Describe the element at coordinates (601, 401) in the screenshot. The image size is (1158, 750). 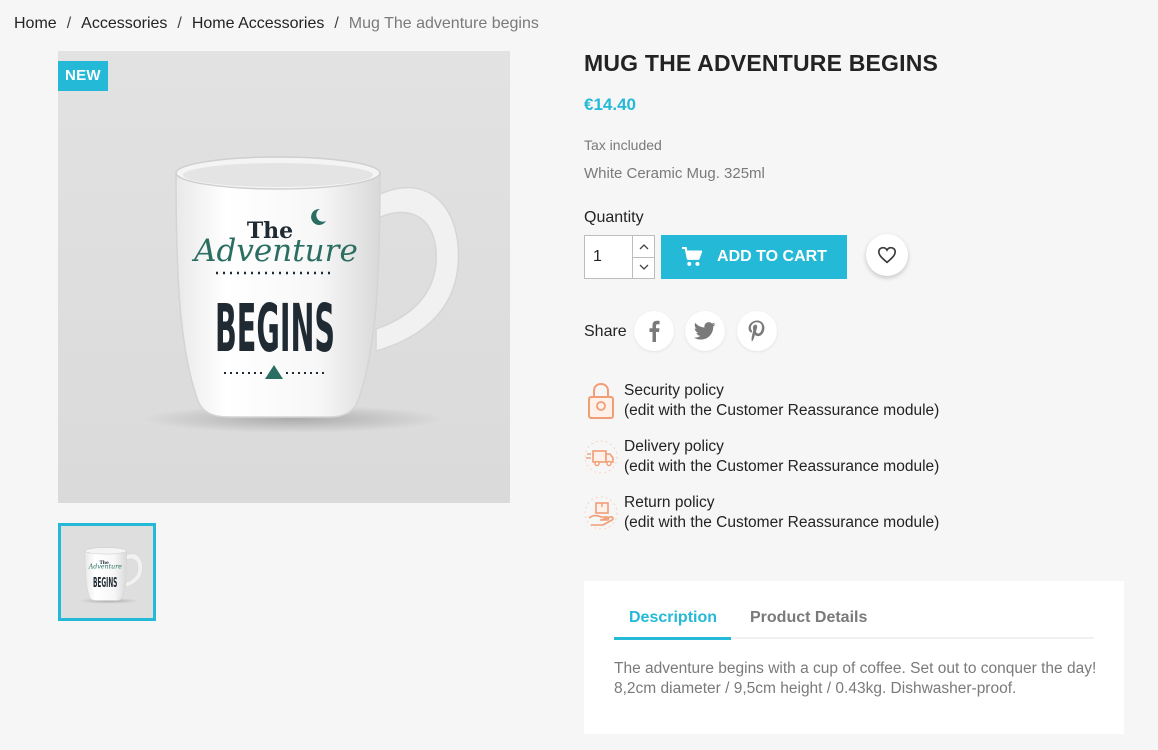
I see `lock-icon` at that location.